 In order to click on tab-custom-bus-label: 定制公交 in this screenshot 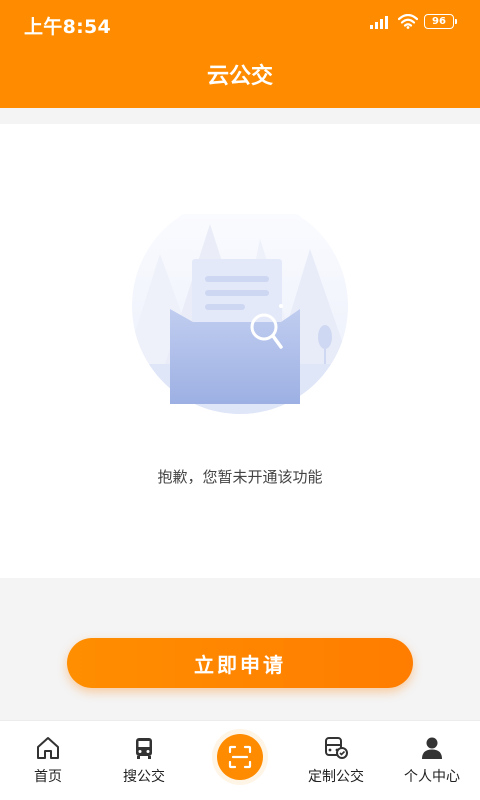, I will do `click(336, 777)`.